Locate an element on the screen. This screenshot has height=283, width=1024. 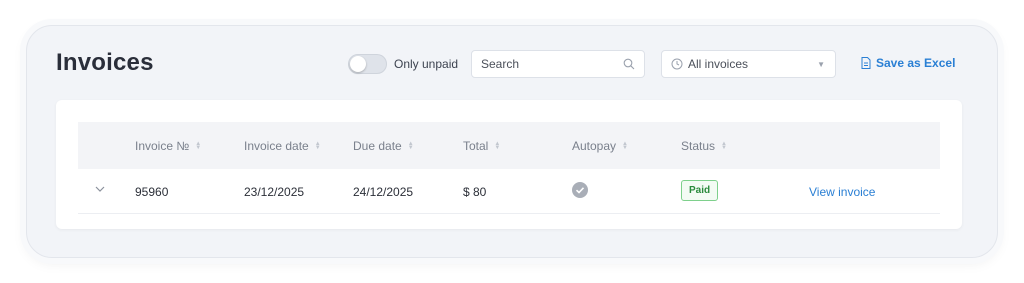
toggle-knob is located at coordinates (358, 64).